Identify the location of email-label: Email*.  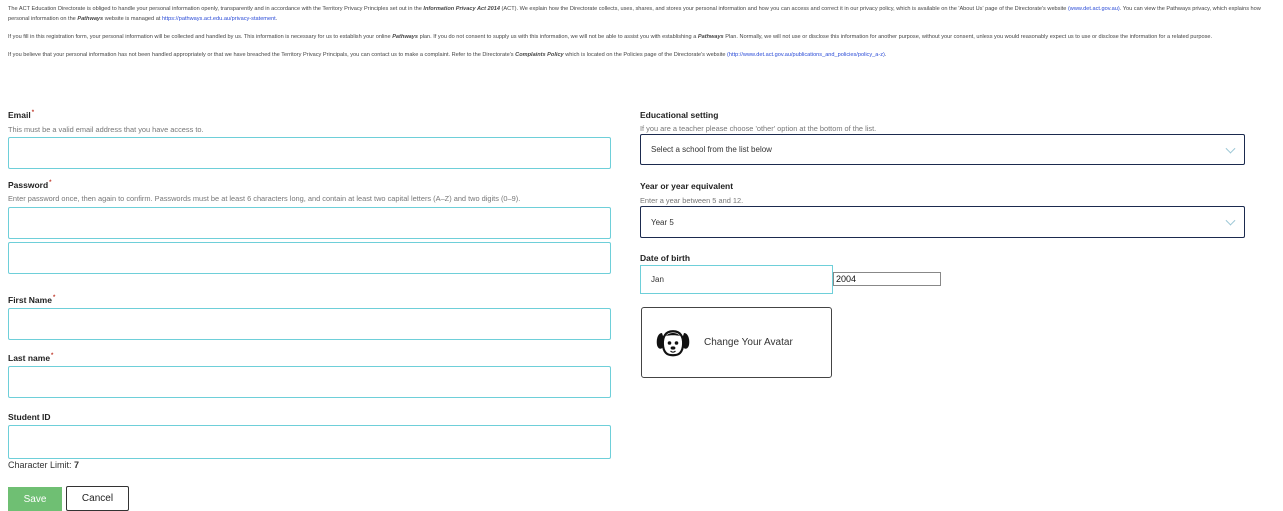
(21, 115).